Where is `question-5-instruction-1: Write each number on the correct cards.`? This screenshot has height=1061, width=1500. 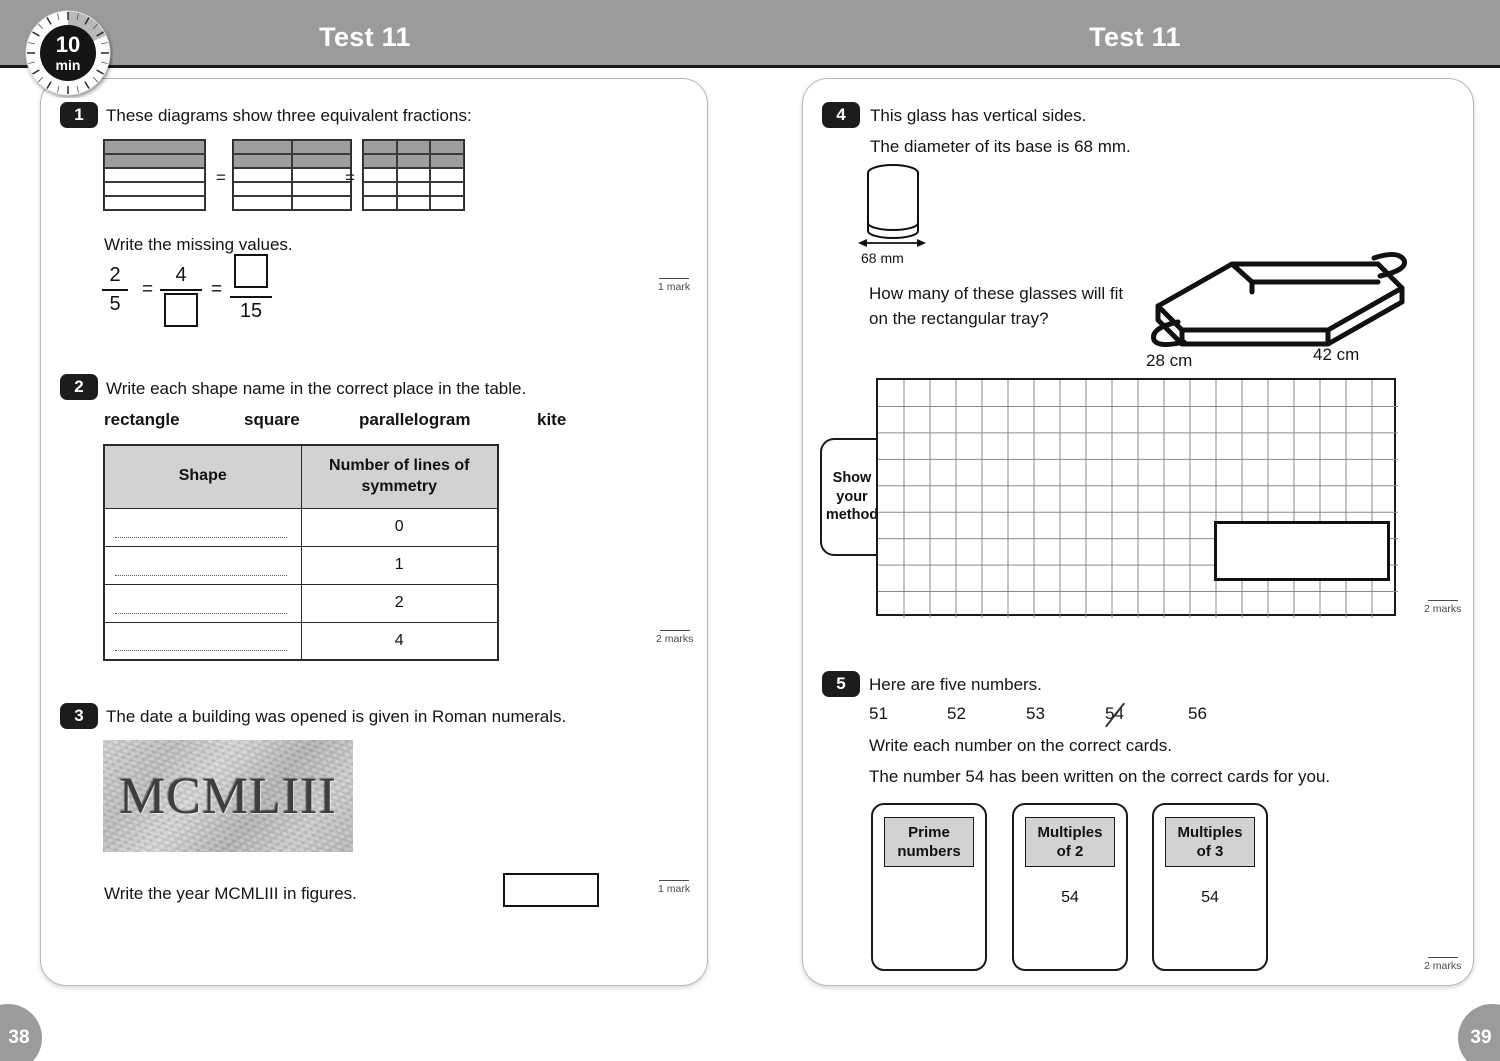
question-5-instruction-1: Write each number on the correct cards. is located at coordinates (1020, 745).